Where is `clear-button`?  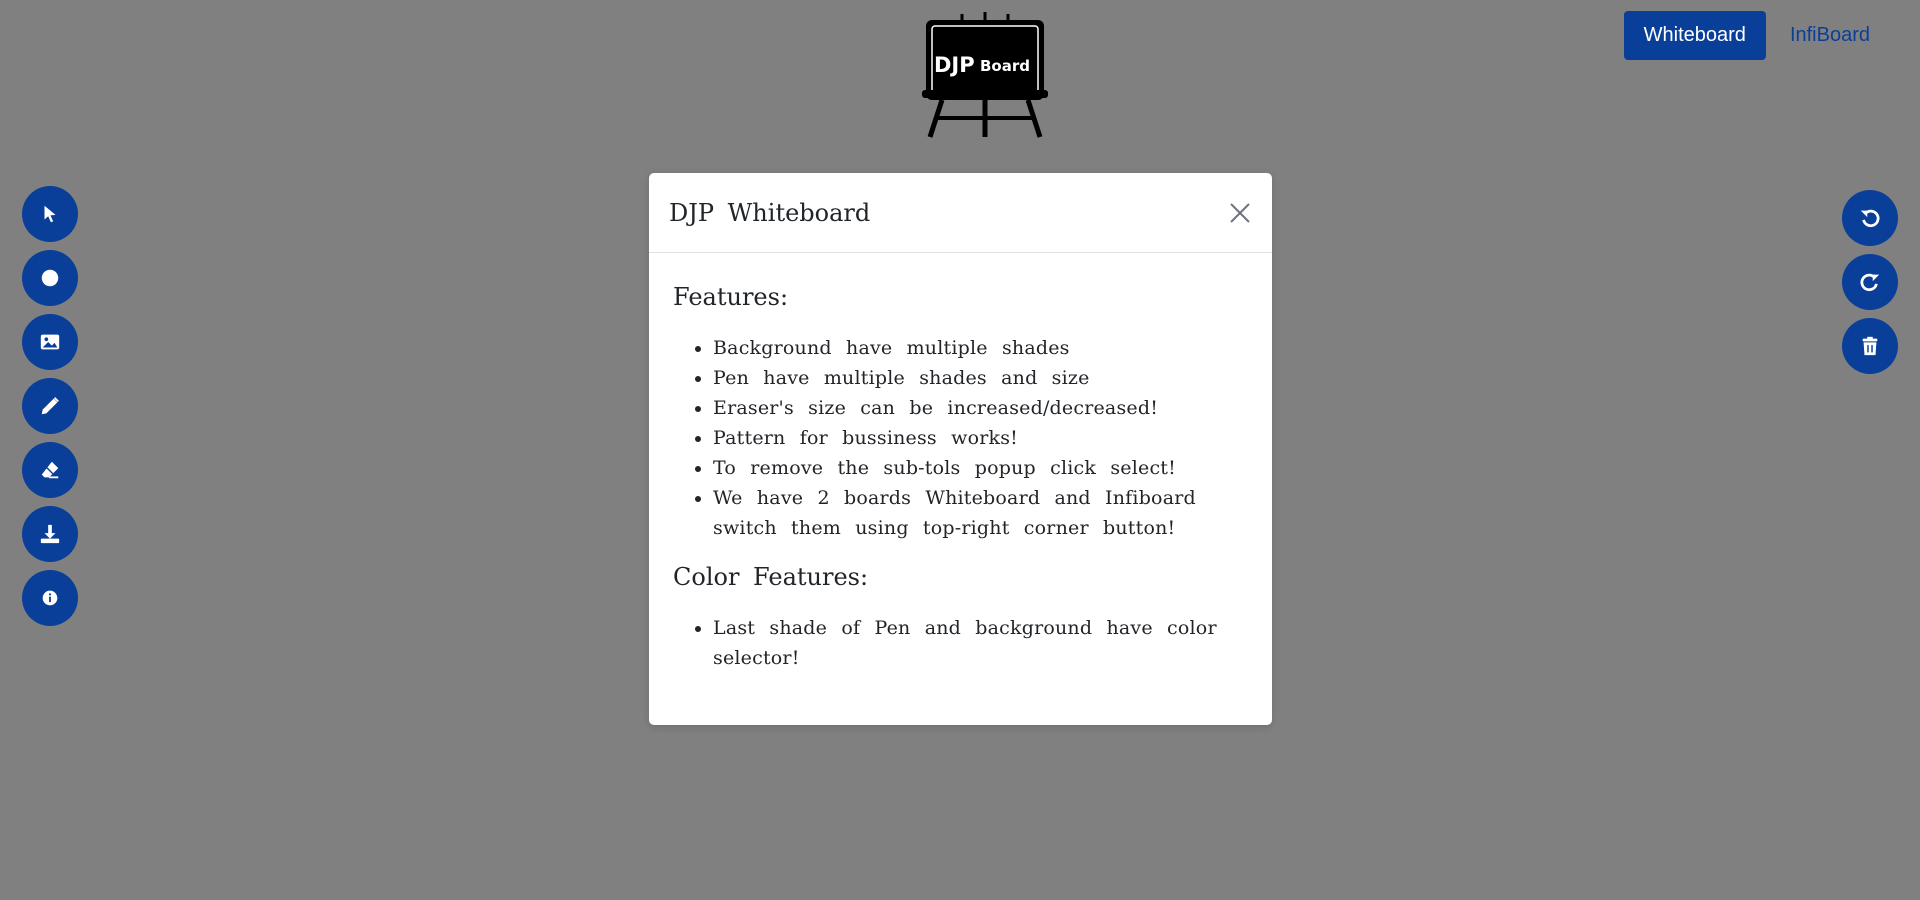
clear-button is located at coordinates (1870, 346).